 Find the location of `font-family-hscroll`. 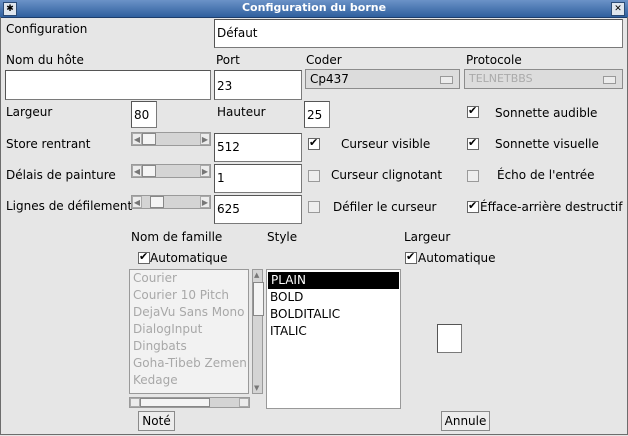

font-family-hscroll is located at coordinates (189, 402).